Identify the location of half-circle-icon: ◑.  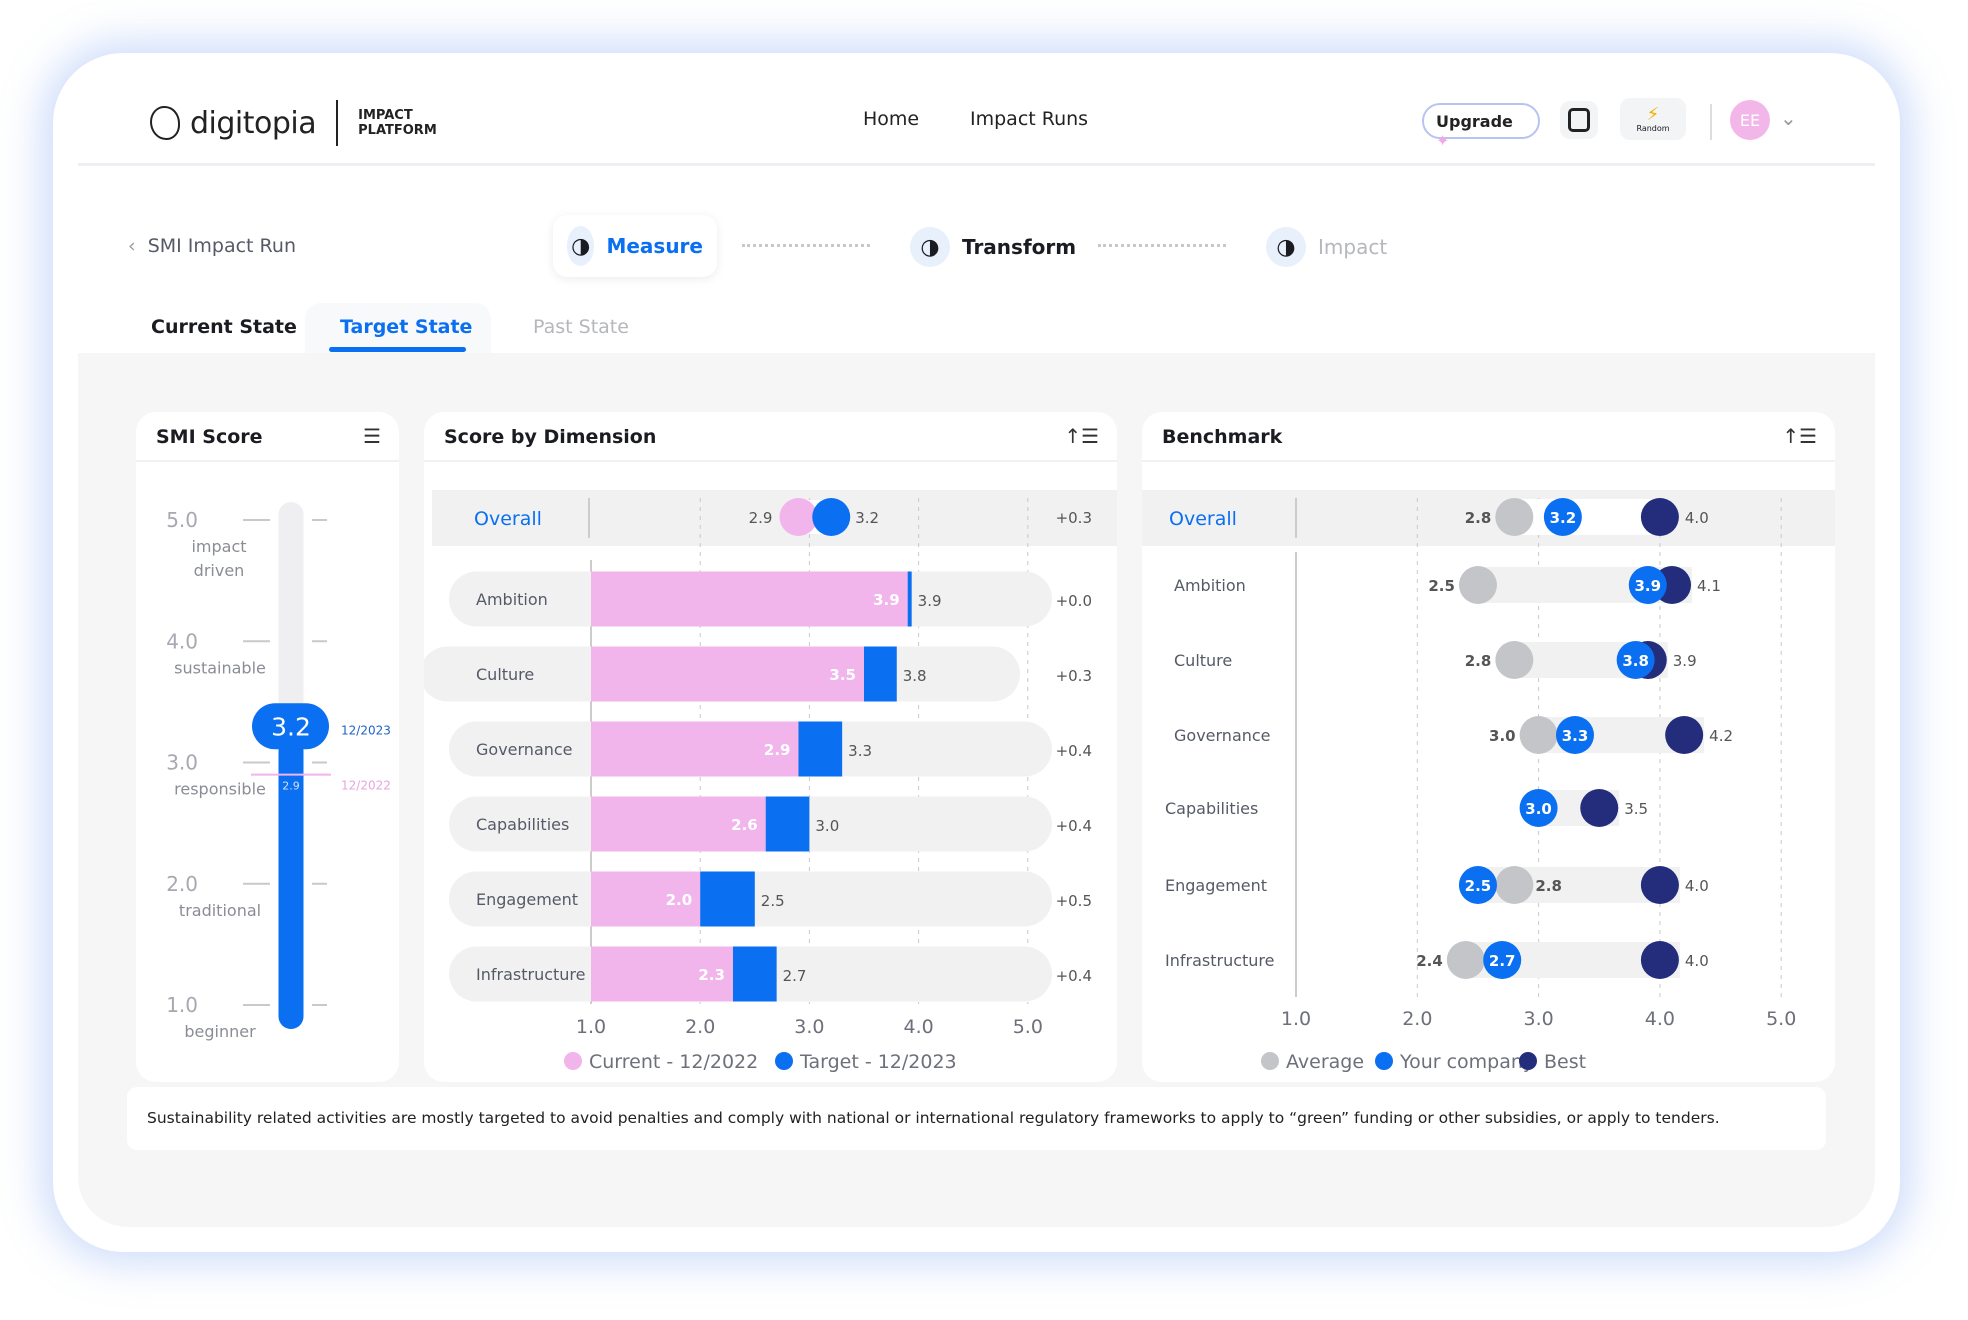
(581, 246).